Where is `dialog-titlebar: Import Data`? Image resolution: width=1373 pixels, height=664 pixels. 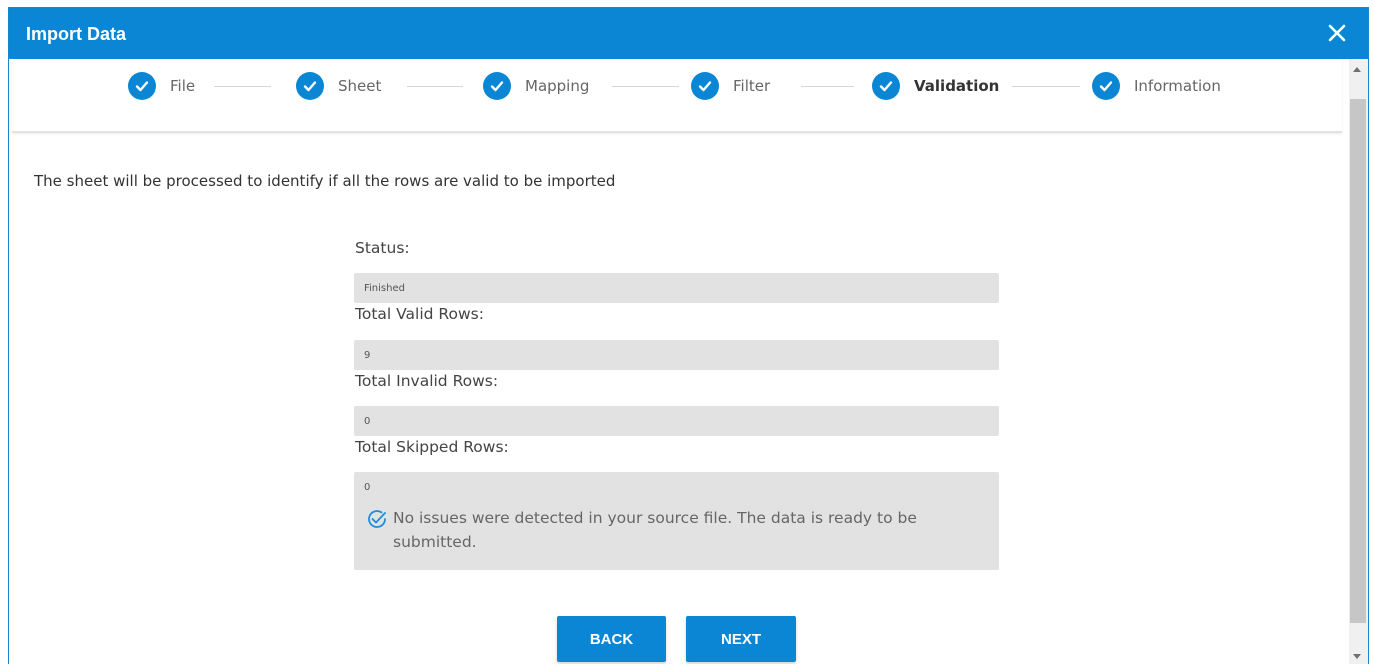
dialog-titlebar: Import Data is located at coordinates (688, 33).